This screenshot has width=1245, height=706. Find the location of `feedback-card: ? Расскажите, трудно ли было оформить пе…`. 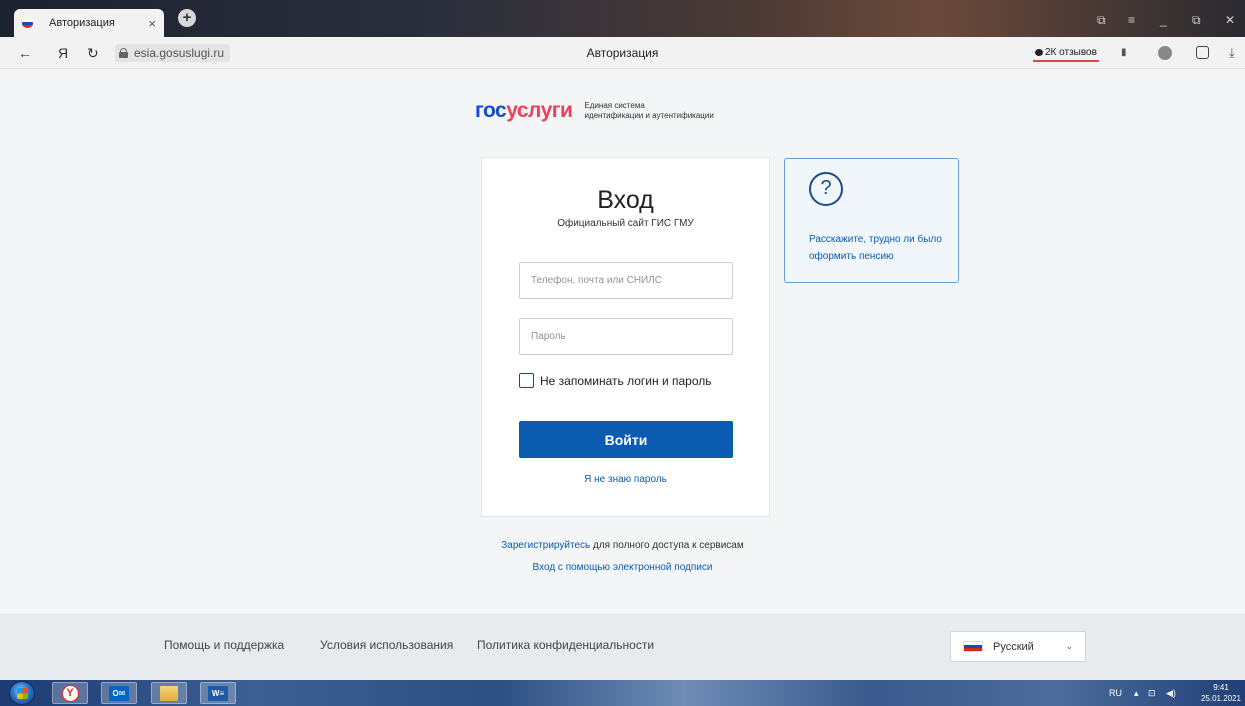

feedback-card: ? Расскажите, трудно ли было оформить пе… is located at coordinates (871, 220).